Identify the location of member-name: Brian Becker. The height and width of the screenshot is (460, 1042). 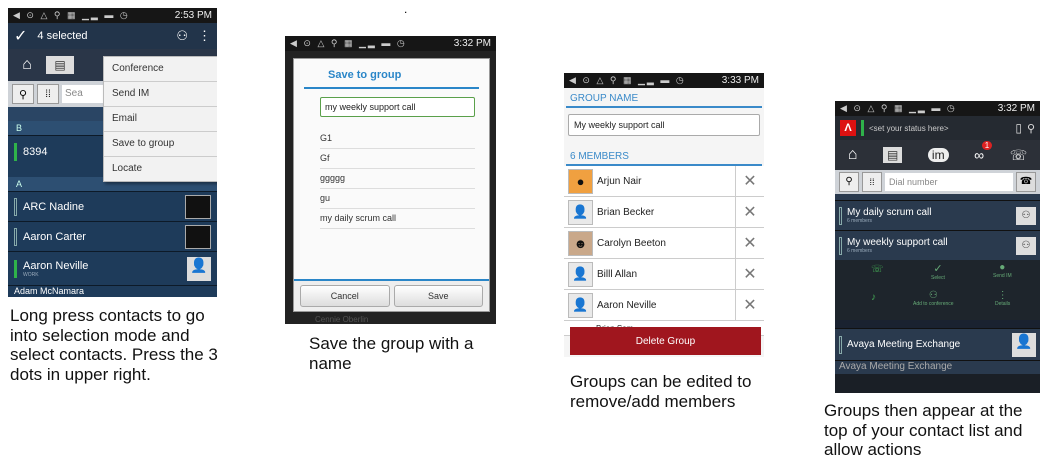
(626, 212).